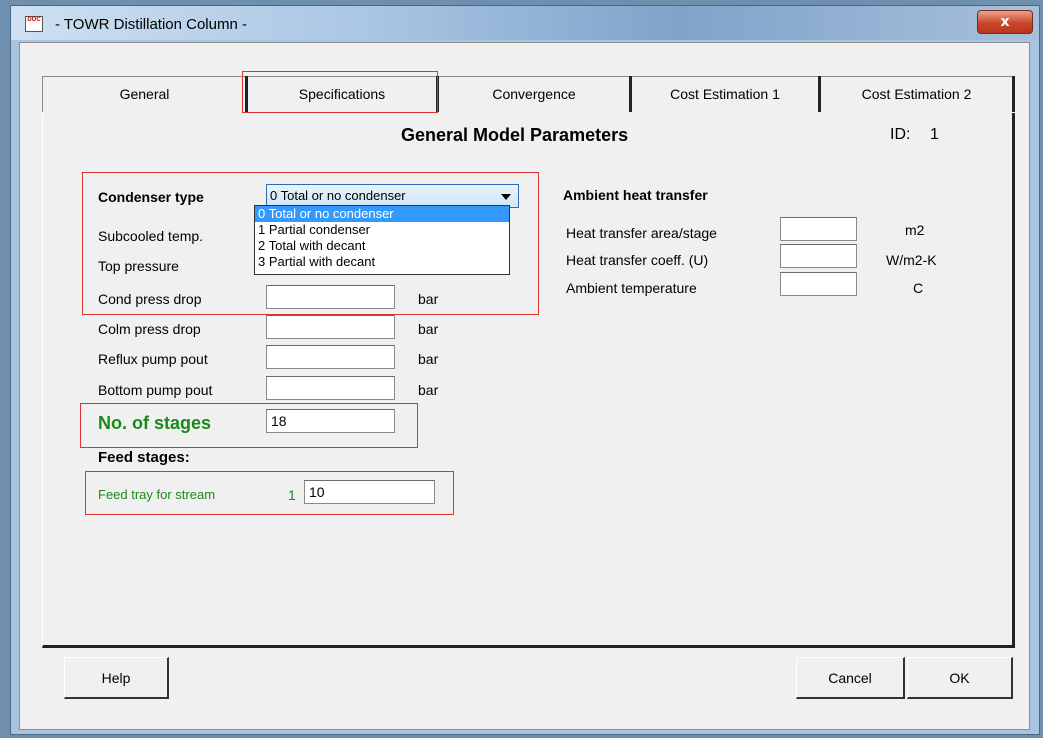  Describe the element at coordinates (428, 390) in the screenshot. I see `bottom-pump-pout-unit: bar` at that location.